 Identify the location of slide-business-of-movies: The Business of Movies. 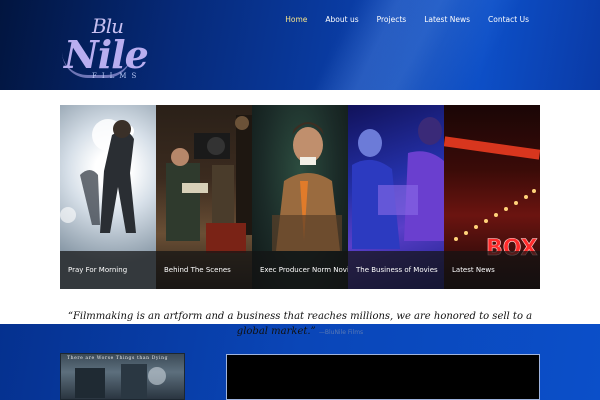
(396, 197).